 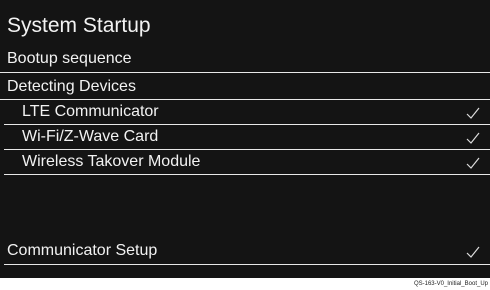 What do you see at coordinates (90, 111) in the screenshot?
I see `device-label: LTE Communicator` at bounding box center [90, 111].